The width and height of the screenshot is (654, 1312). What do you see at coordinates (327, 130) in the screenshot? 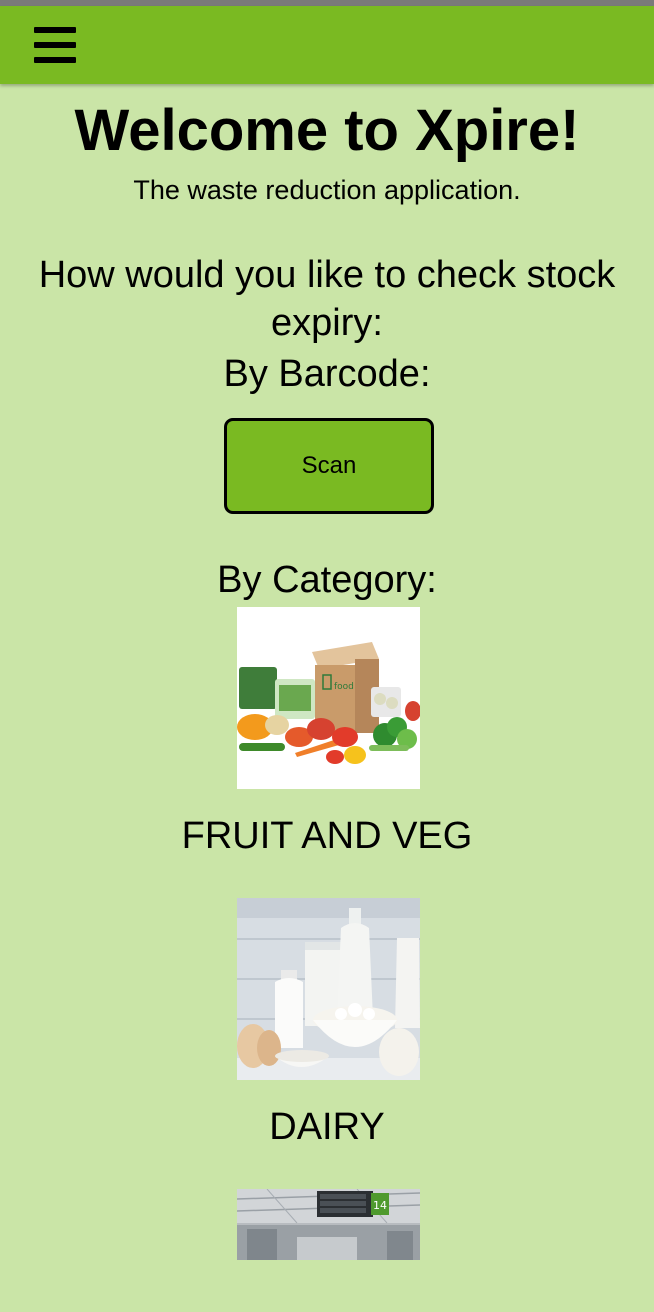
I see `page-title: Welcome to Xpire!` at bounding box center [327, 130].